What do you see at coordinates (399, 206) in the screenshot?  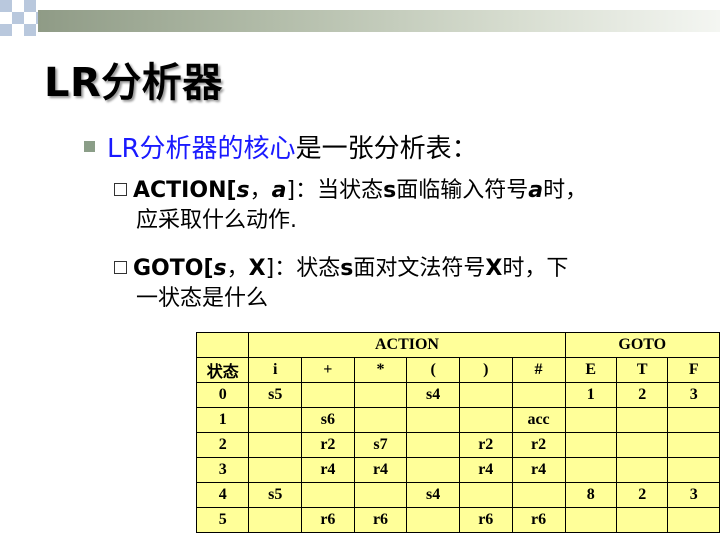 I see `sub-bullet-action: ACTION[s，a]：当状态s面临输入符号a时， 应采取什么动作.` at bounding box center [399, 206].